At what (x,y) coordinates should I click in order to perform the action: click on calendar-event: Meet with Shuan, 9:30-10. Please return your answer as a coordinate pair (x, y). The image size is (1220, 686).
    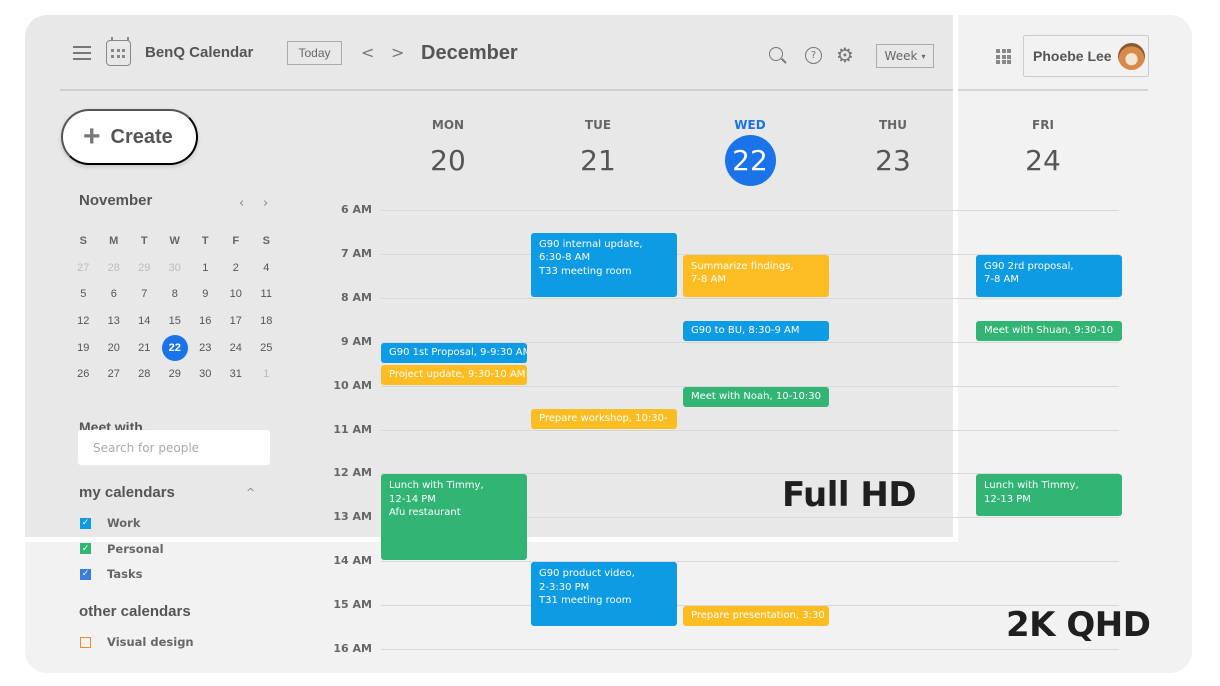
    Looking at the image, I should click on (1049, 330).